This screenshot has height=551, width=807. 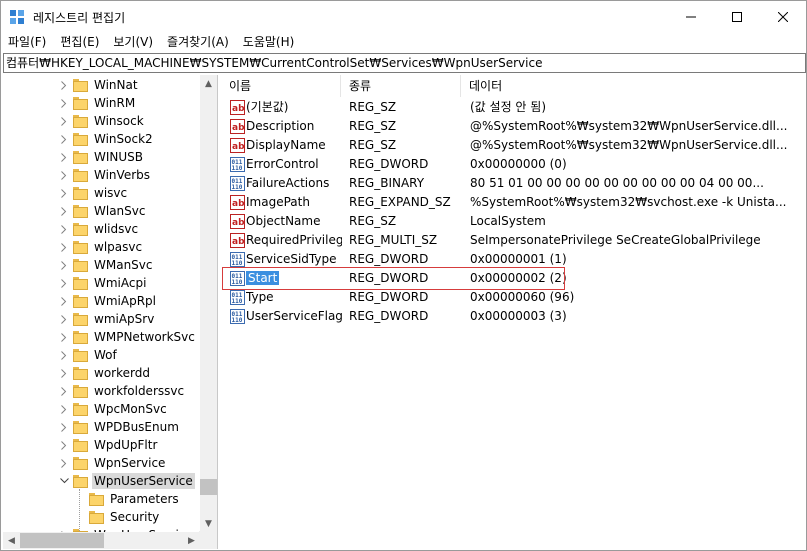 I want to click on tree-item: WinNat, so click(x=100, y=85).